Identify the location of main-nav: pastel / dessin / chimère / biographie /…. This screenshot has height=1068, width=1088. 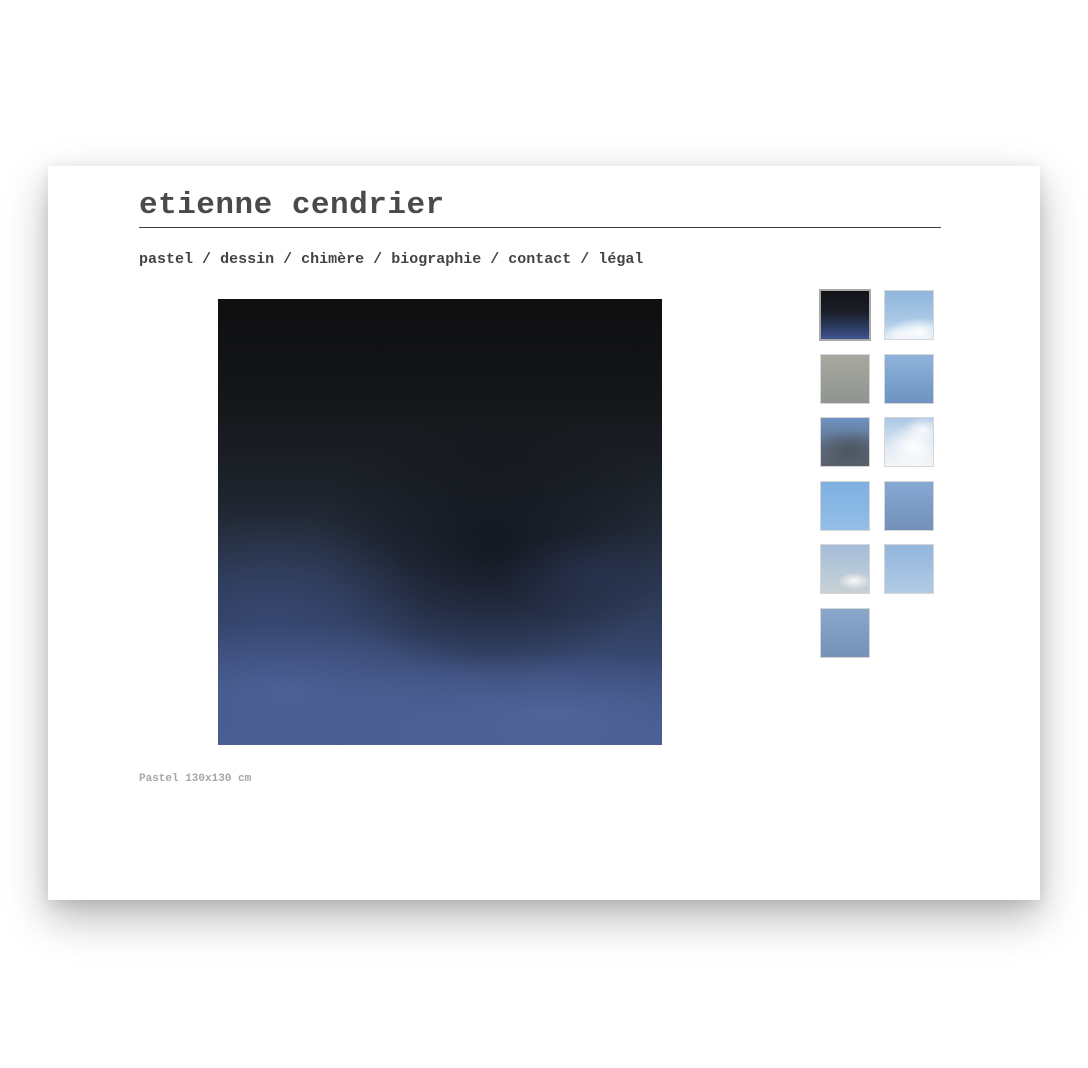
(391, 260).